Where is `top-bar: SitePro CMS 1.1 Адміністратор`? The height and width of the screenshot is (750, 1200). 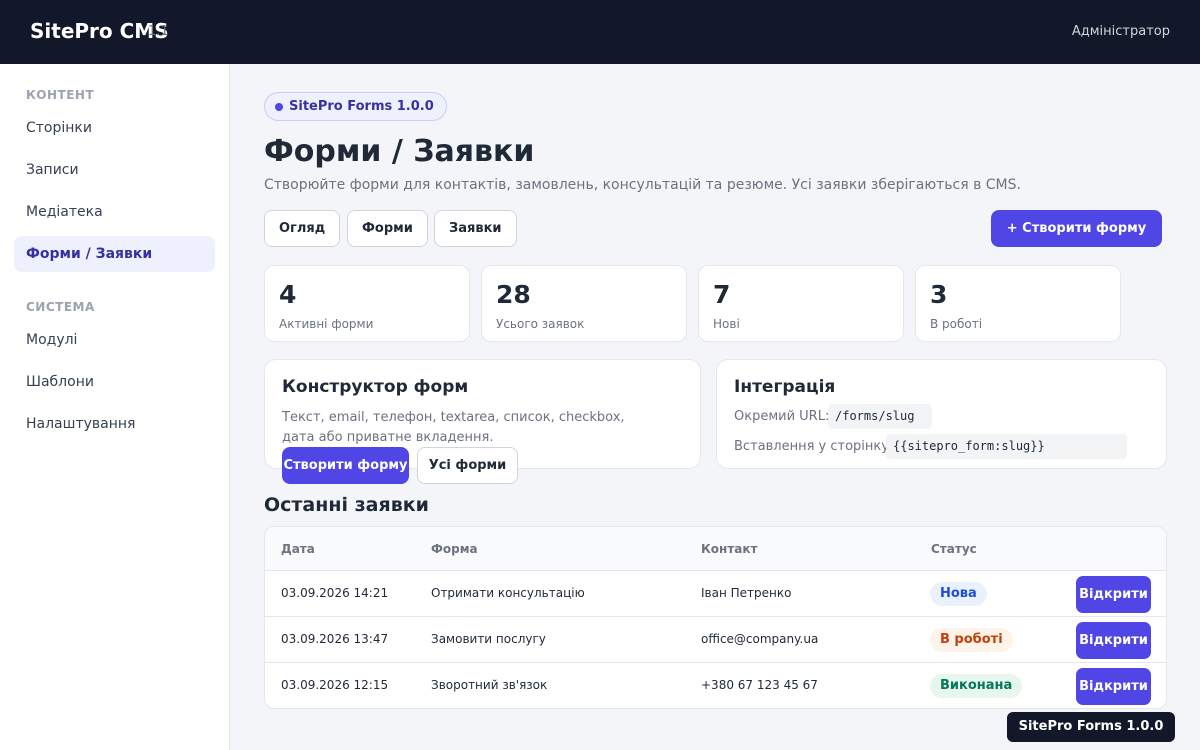 top-bar: SitePro CMS 1.1 Адміністратор is located at coordinates (600, 32).